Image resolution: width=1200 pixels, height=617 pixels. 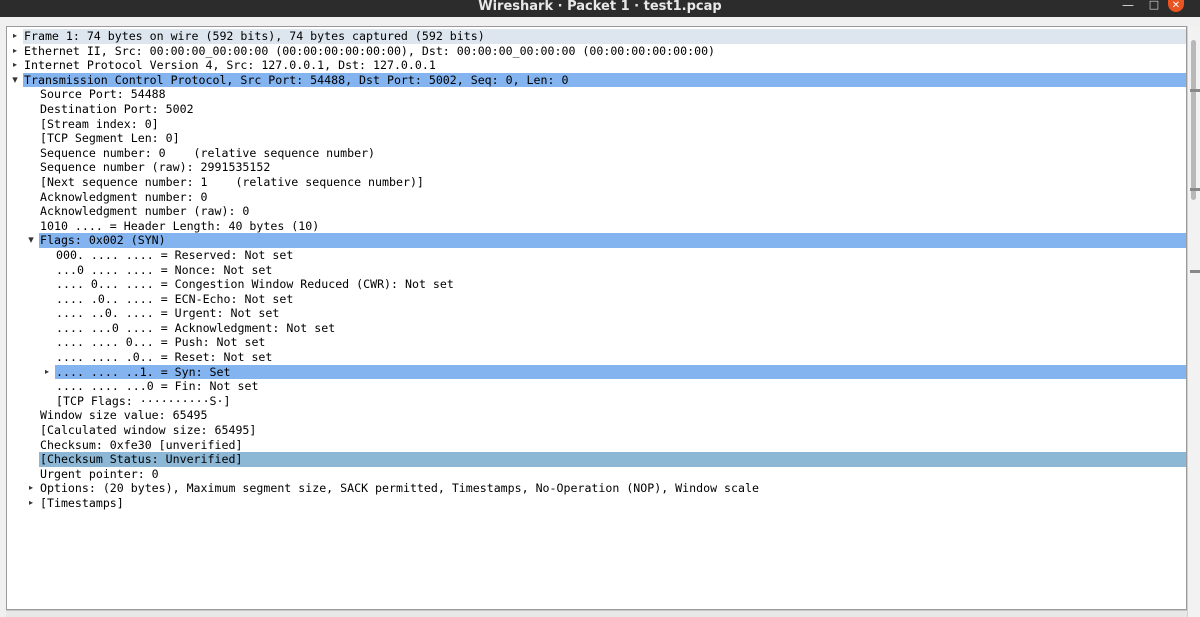 I want to click on tree-row-label: Window size value: 65495, so click(x=124, y=415).